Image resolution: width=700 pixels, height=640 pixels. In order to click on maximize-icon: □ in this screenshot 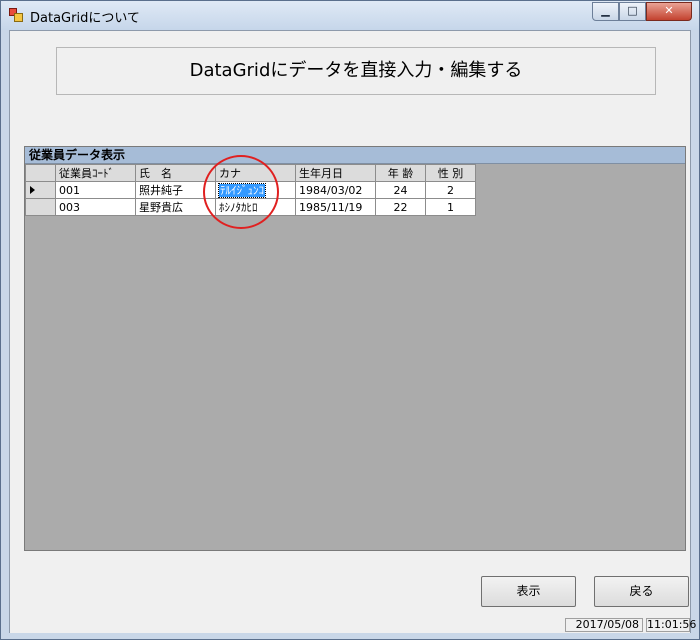, I will do `click(632, 10)`.